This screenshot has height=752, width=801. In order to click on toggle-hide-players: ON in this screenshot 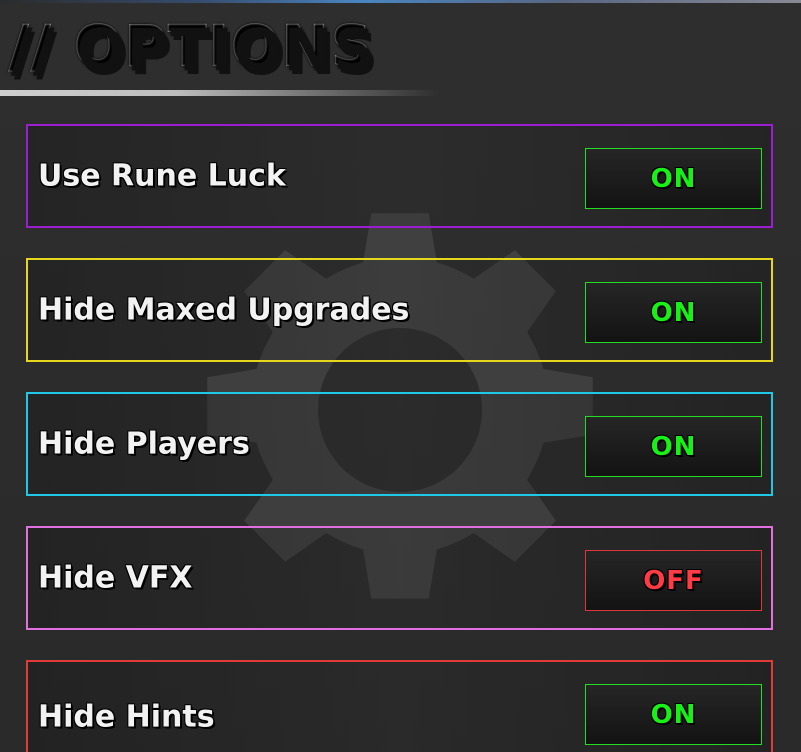, I will do `click(673, 446)`.